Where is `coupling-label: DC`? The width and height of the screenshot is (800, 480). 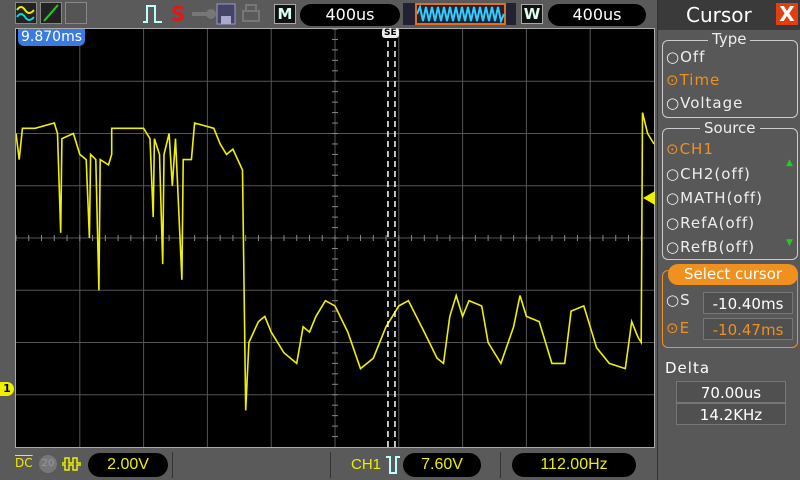
coupling-label: DC is located at coordinates (24, 463).